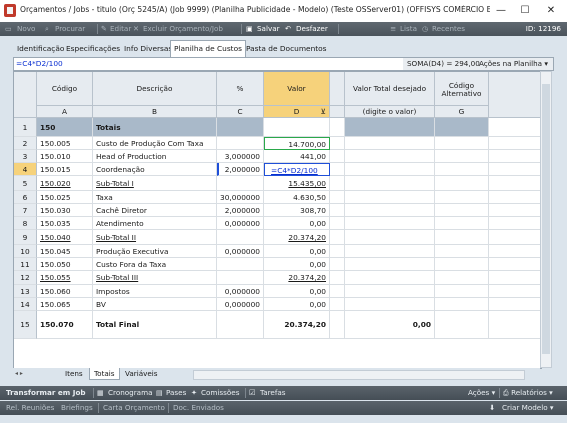 Image resolution: width=567 pixels, height=423 pixels. What do you see at coordinates (155, 325) in the screenshot?
I see `cell-desc: Total Final` at bounding box center [155, 325].